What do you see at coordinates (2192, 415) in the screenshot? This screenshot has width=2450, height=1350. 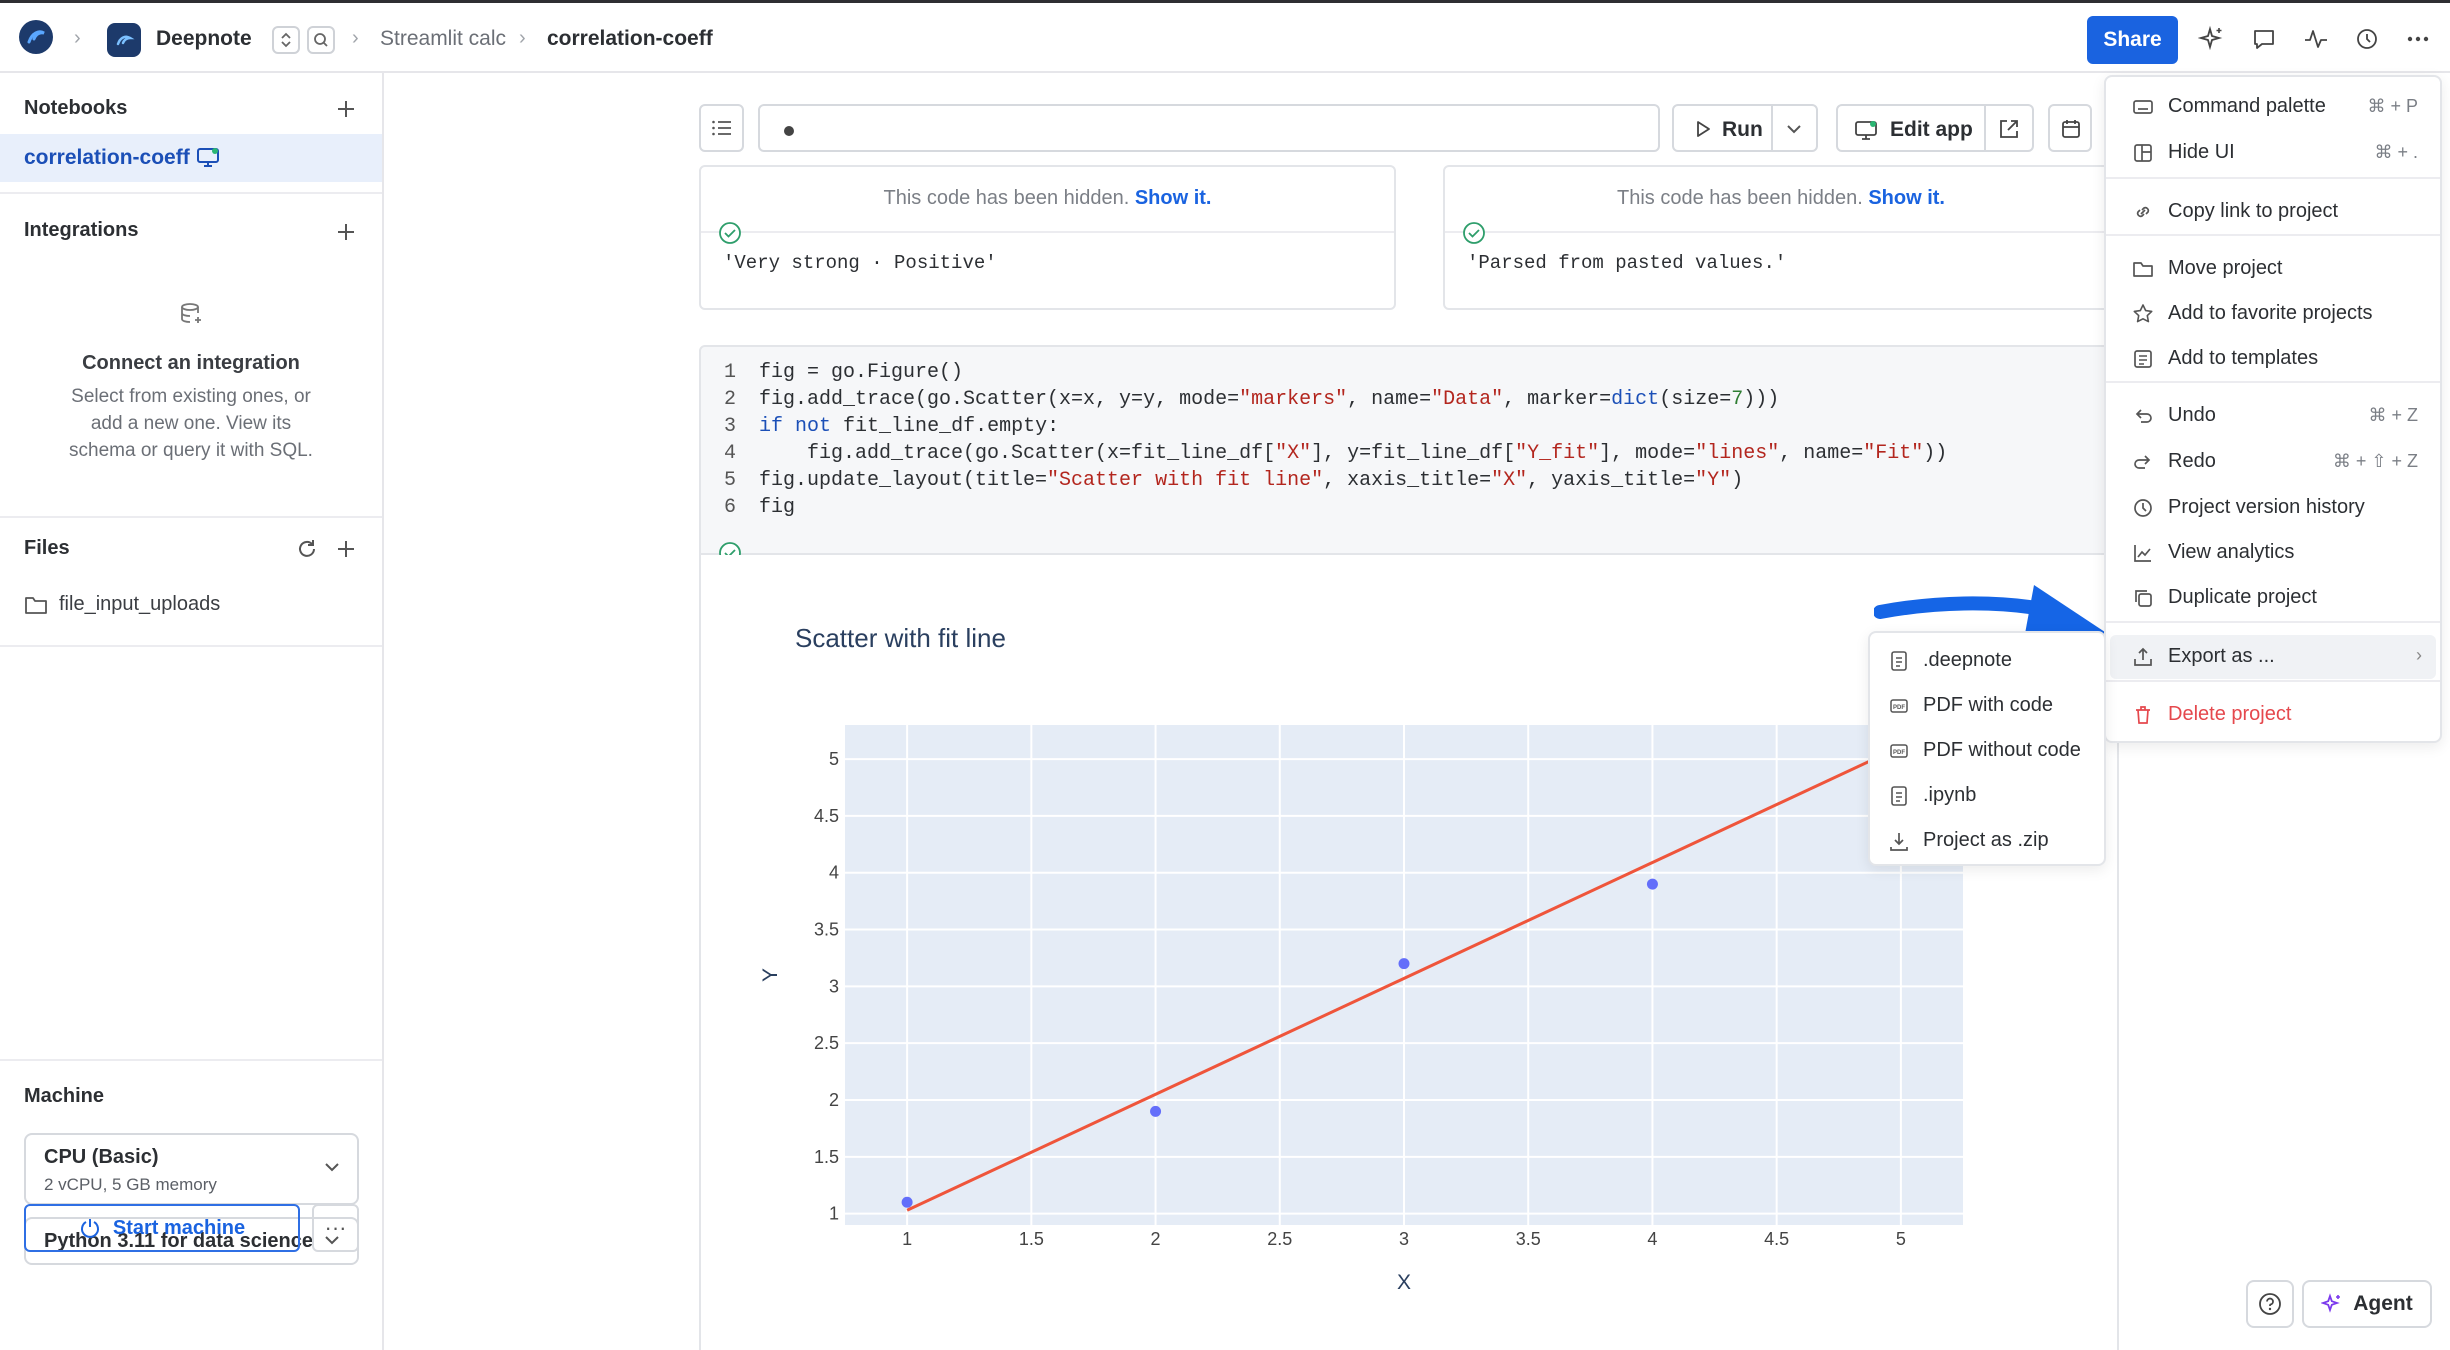 I see `menu-item-label: Undo` at bounding box center [2192, 415].